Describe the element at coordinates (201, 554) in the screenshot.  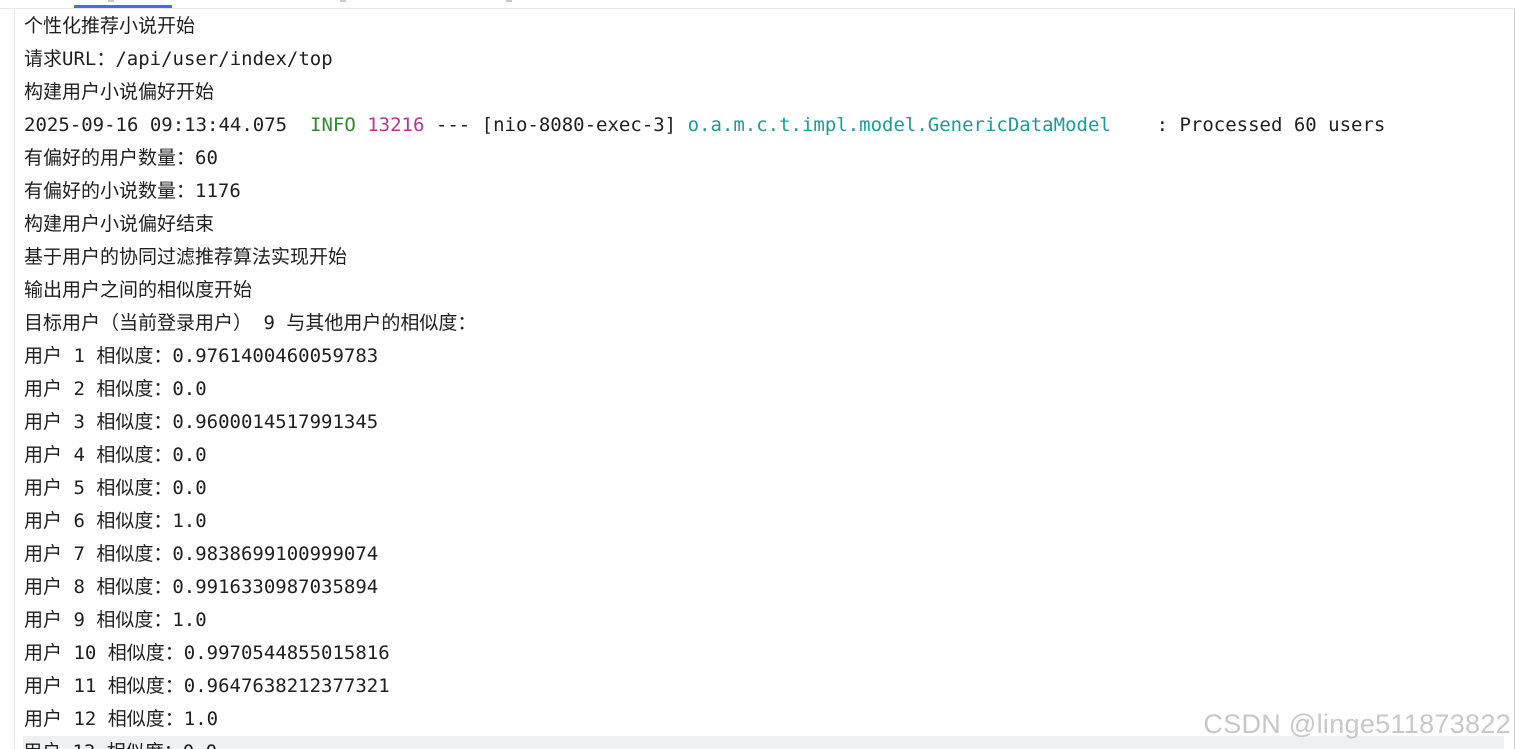
I see `similarity-line: 用户 7 相似度：0.9838699100999074` at that location.